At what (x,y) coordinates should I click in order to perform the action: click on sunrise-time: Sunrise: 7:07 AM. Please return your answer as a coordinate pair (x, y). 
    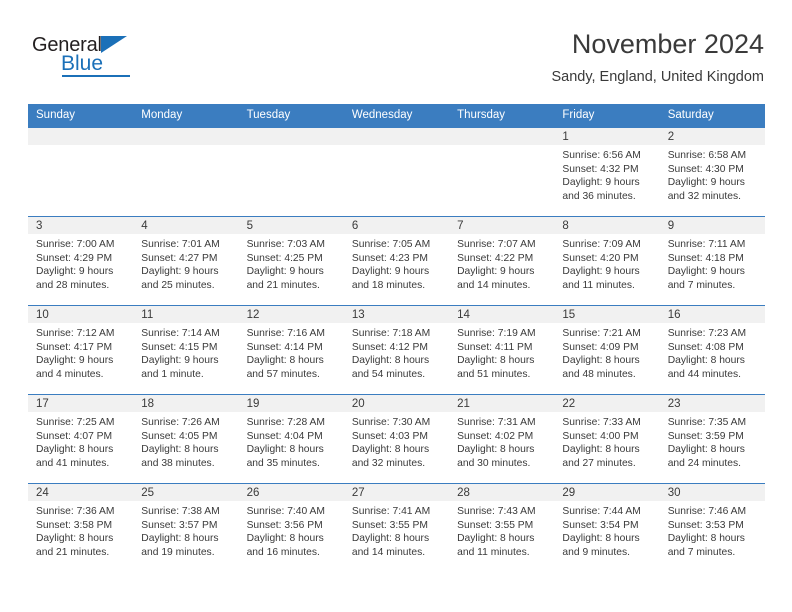
    Looking at the image, I should click on (496, 244).